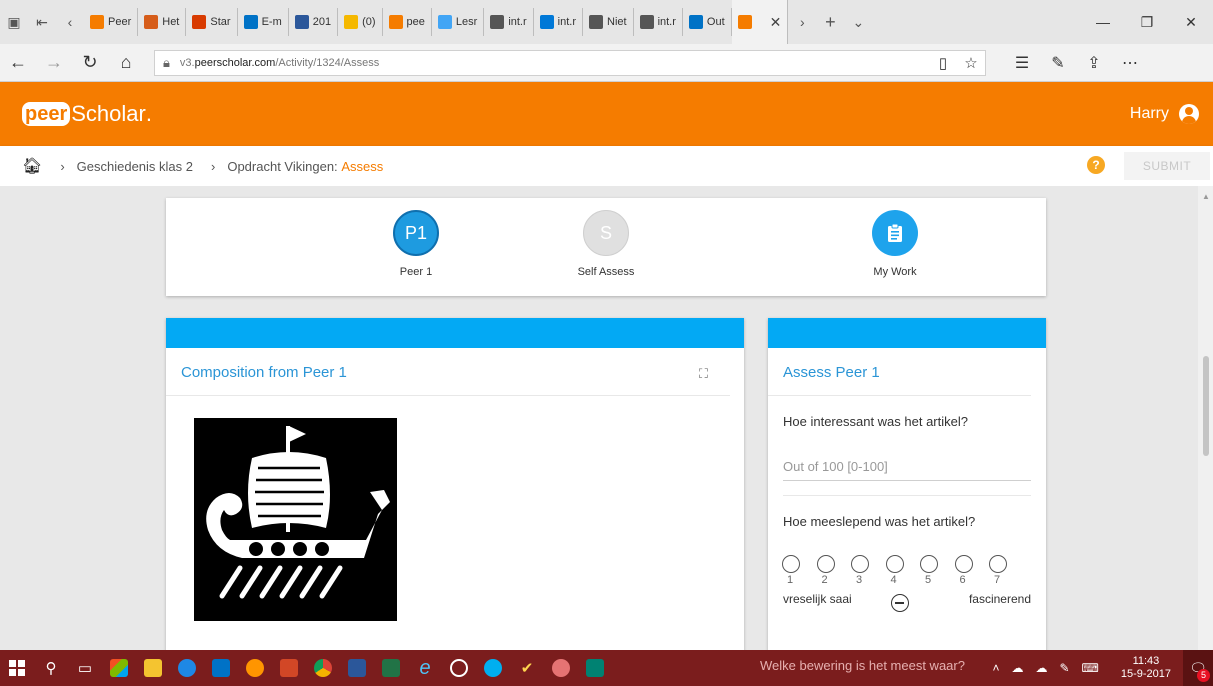  What do you see at coordinates (357, 668) in the screenshot?
I see `taskbar-app-word-icon` at bounding box center [357, 668].